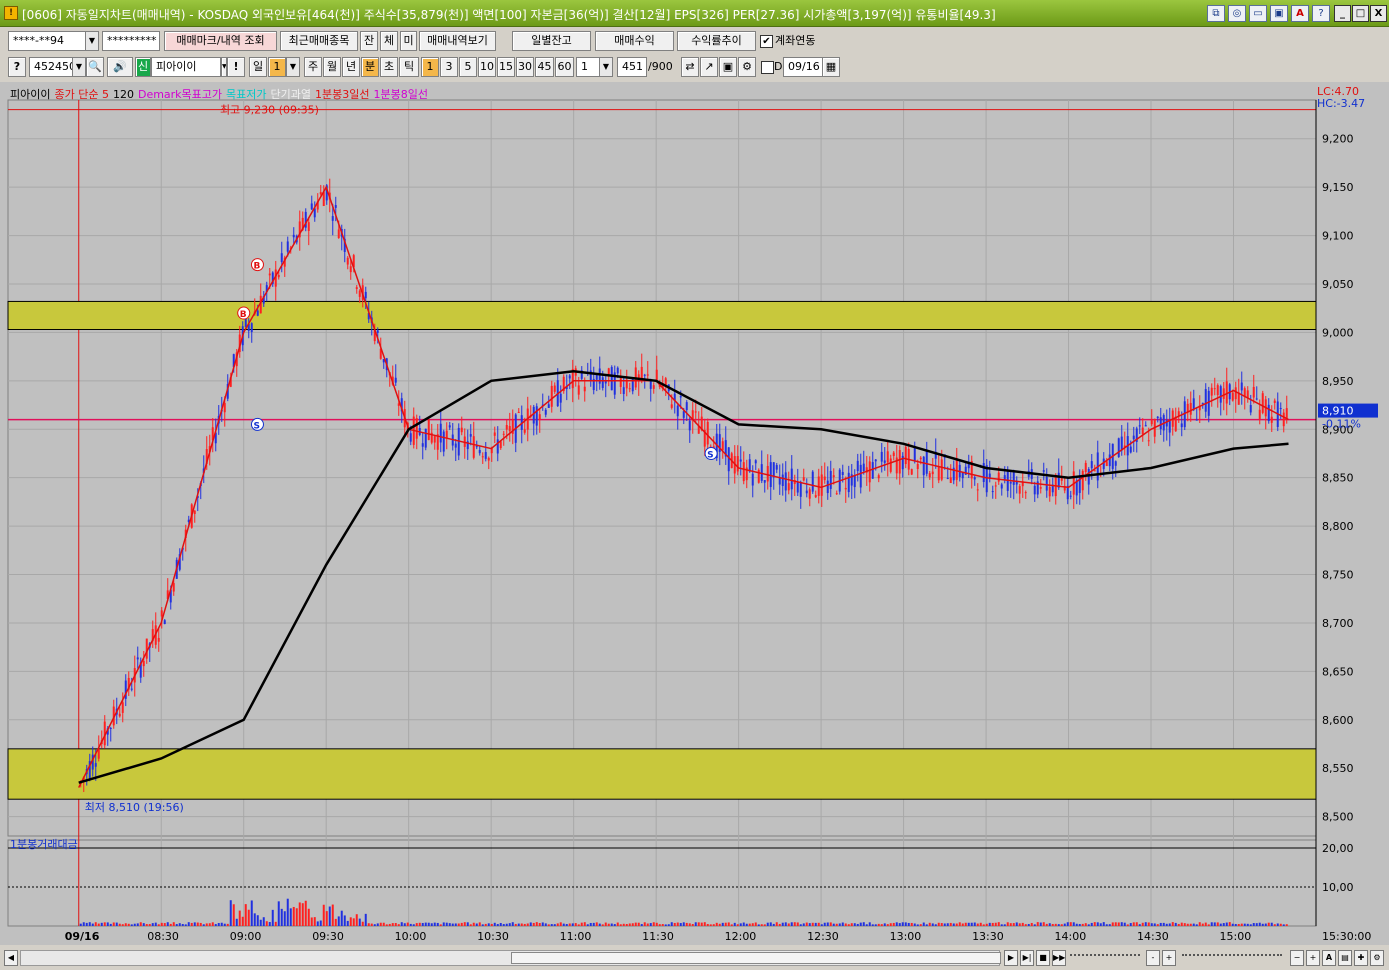  Describe the element at coordinates (220, 41) in the screenshot. I see `trade-mark-query-button: 매매마크/내역 조회` at that location.